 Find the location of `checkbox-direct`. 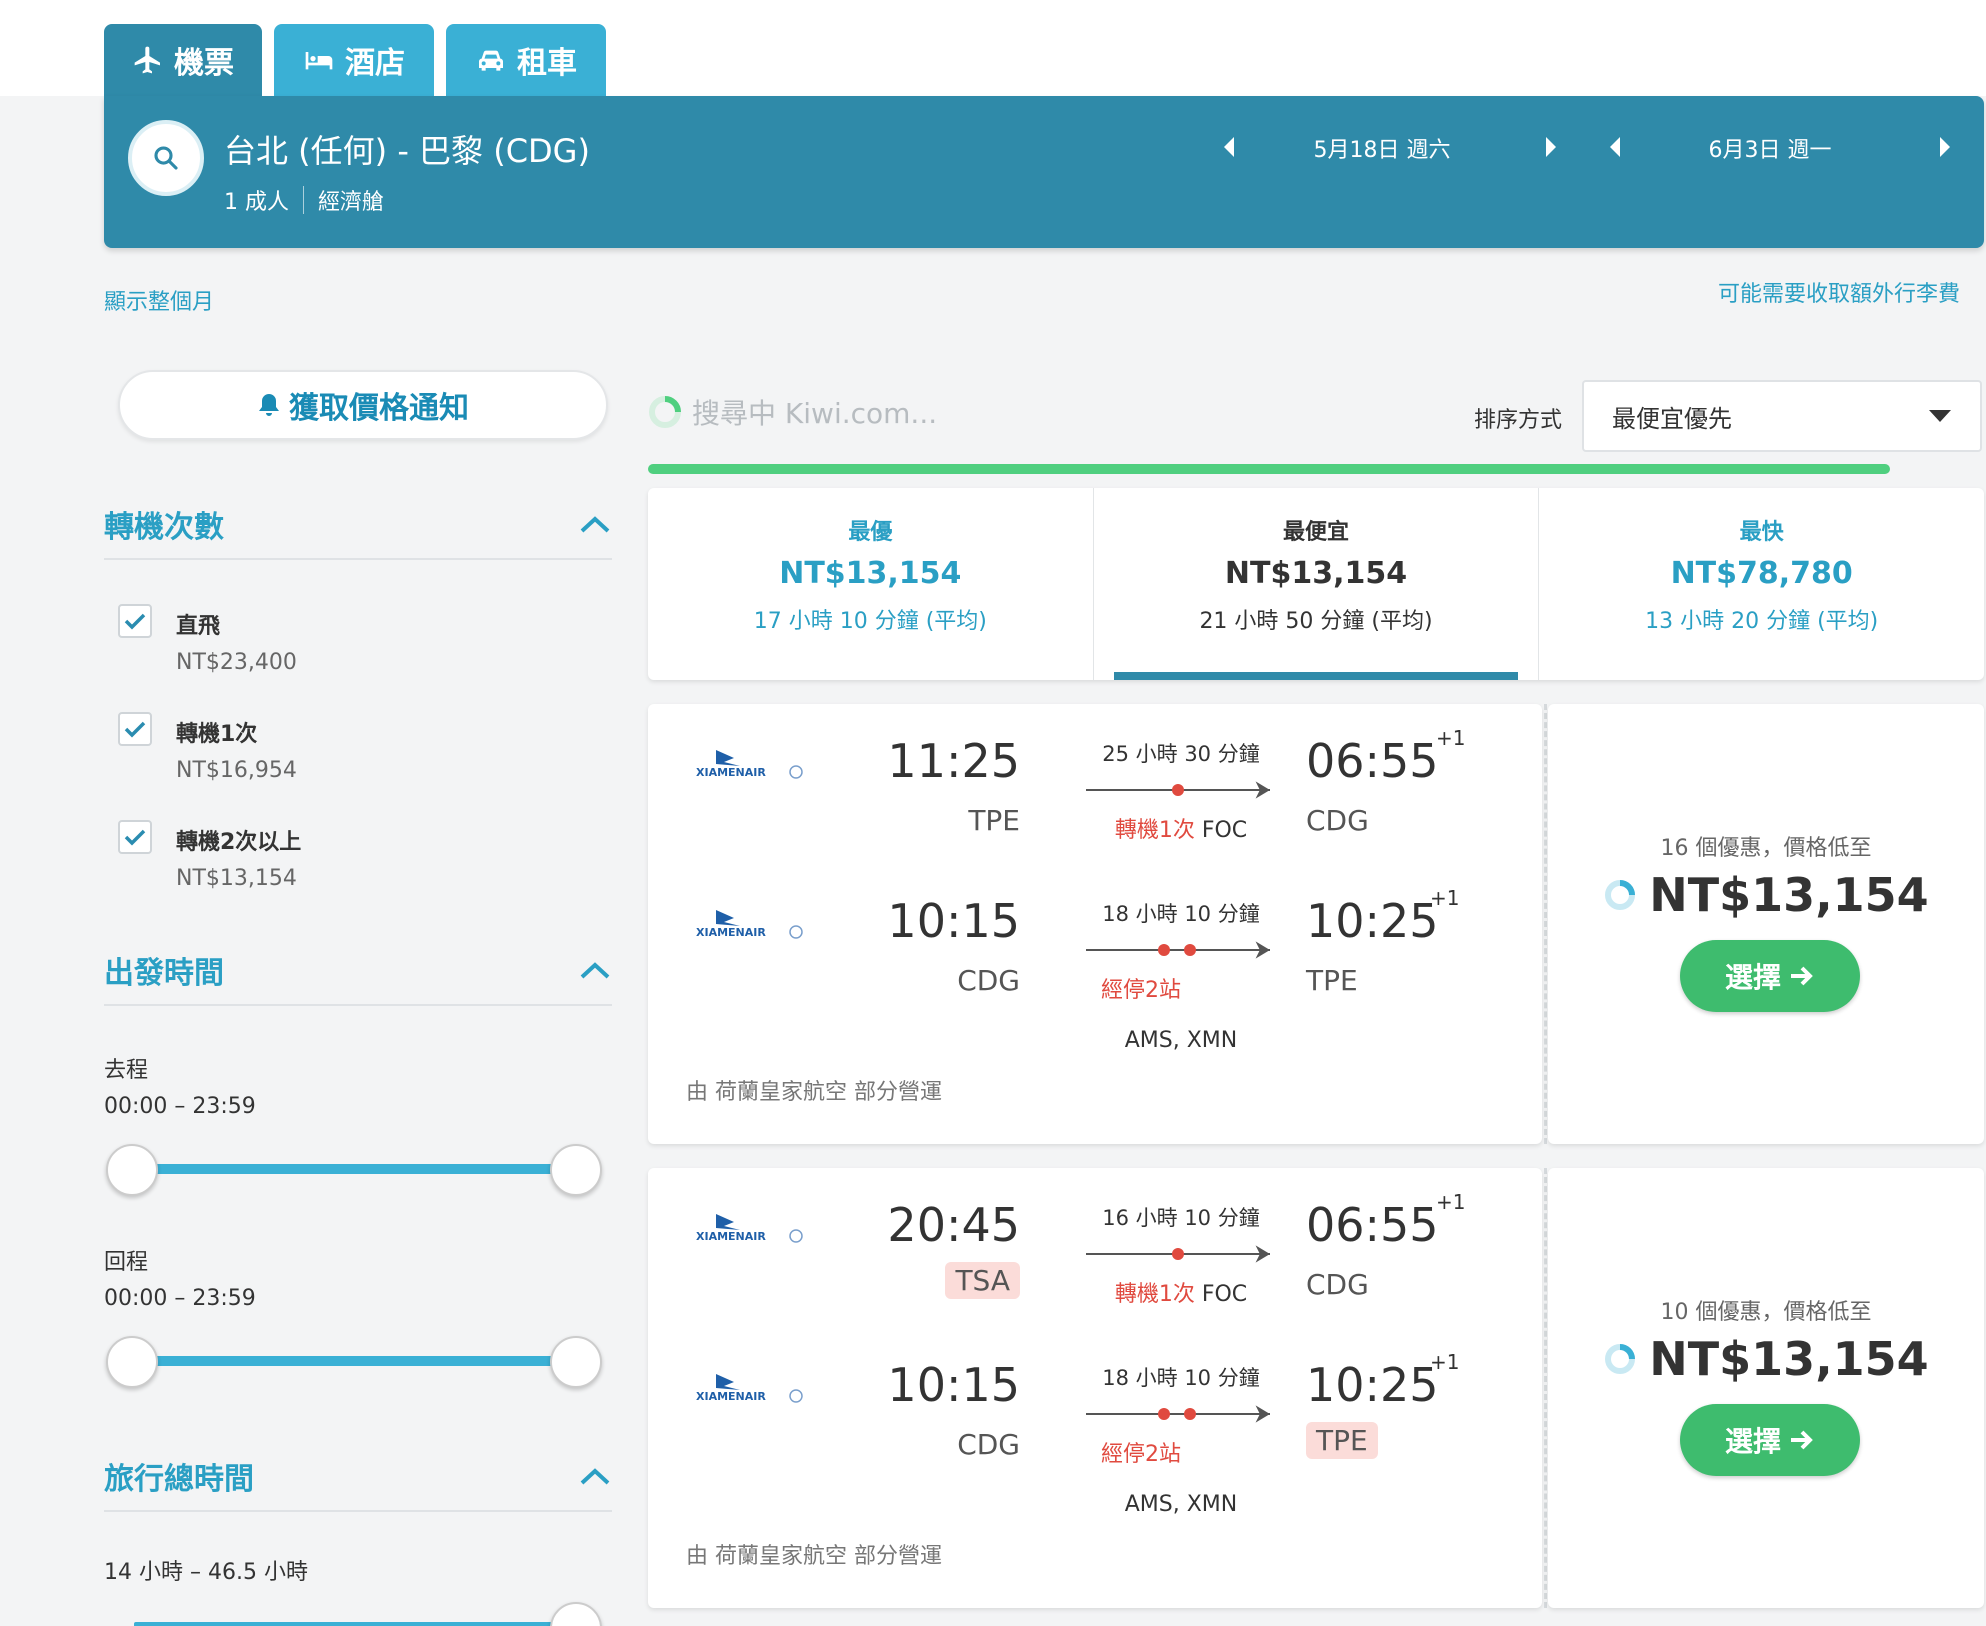

checkbox-direct is located at coordinates (135, 621).